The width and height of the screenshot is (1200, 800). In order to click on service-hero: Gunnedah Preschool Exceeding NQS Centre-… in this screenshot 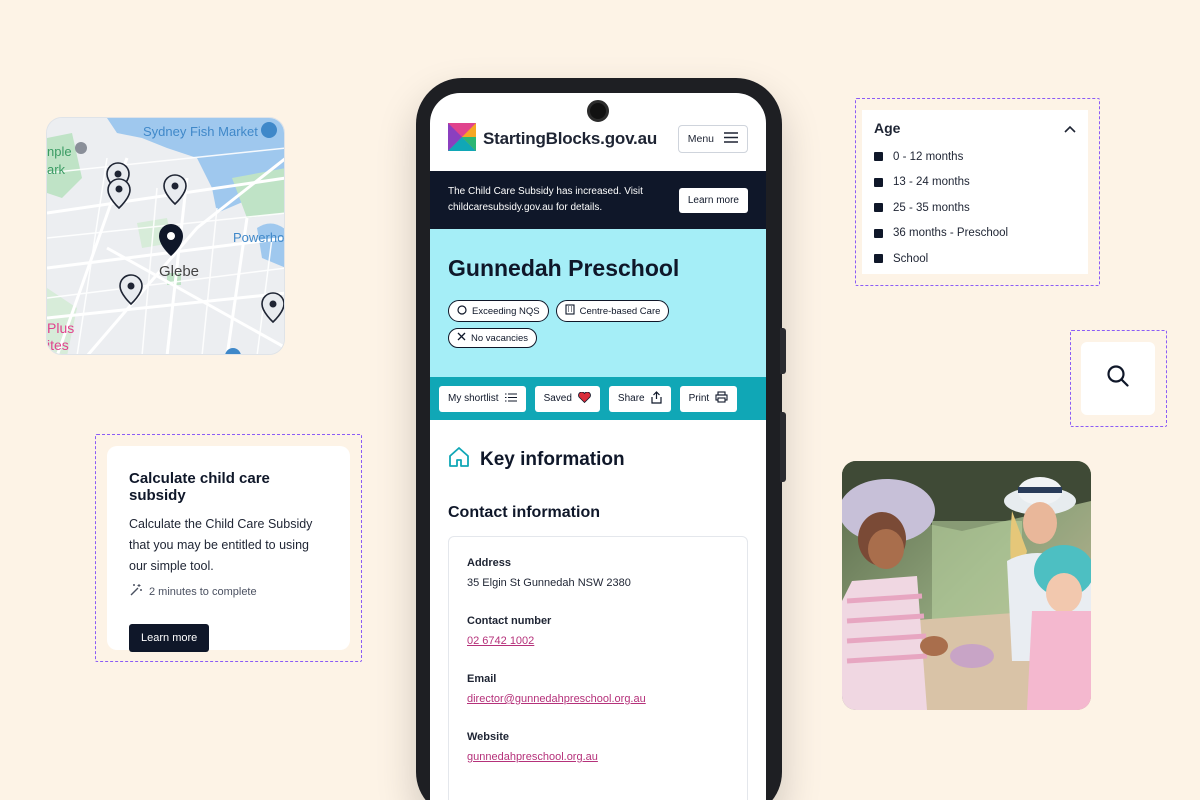, I will do `click(598, 303)`.